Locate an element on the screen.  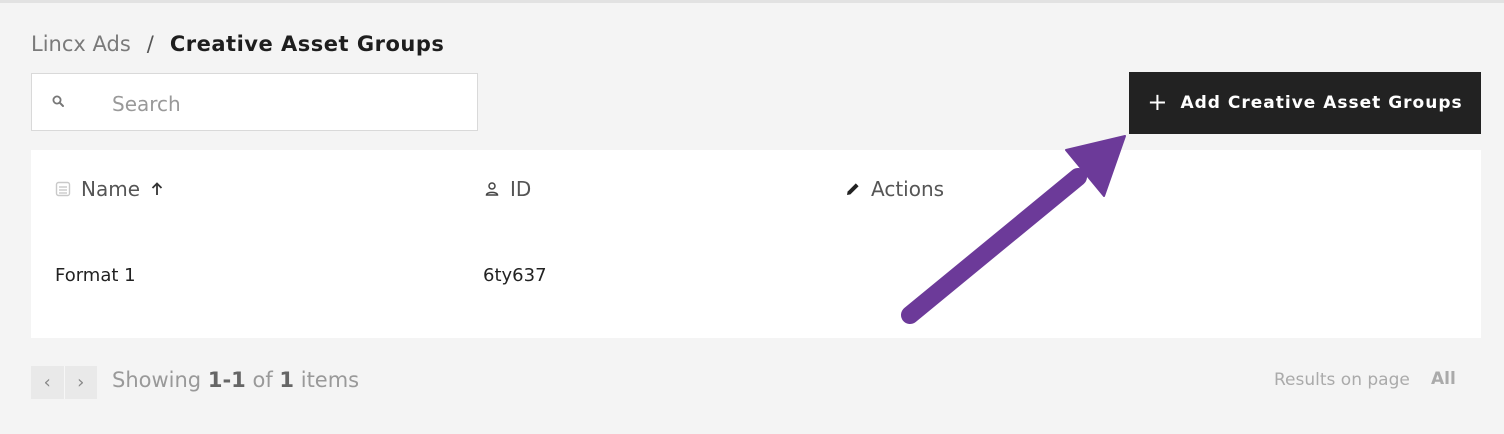
search-input is located at coordinates (287, 104).